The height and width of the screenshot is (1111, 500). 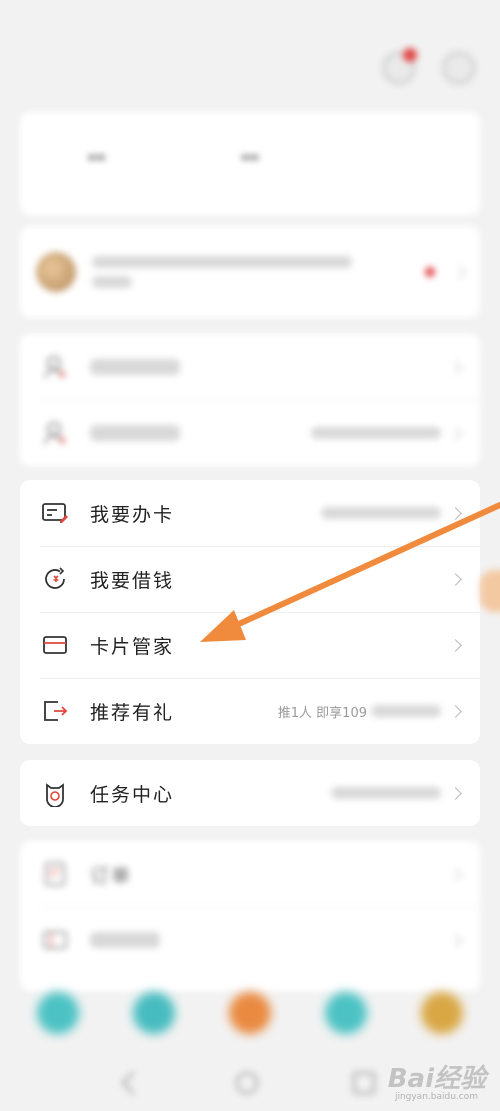 What do you see at coordinates (250, 645) in the screenshot?
I see `list-item-card-manager: 卡片管家` at bounding box center [250, 645].